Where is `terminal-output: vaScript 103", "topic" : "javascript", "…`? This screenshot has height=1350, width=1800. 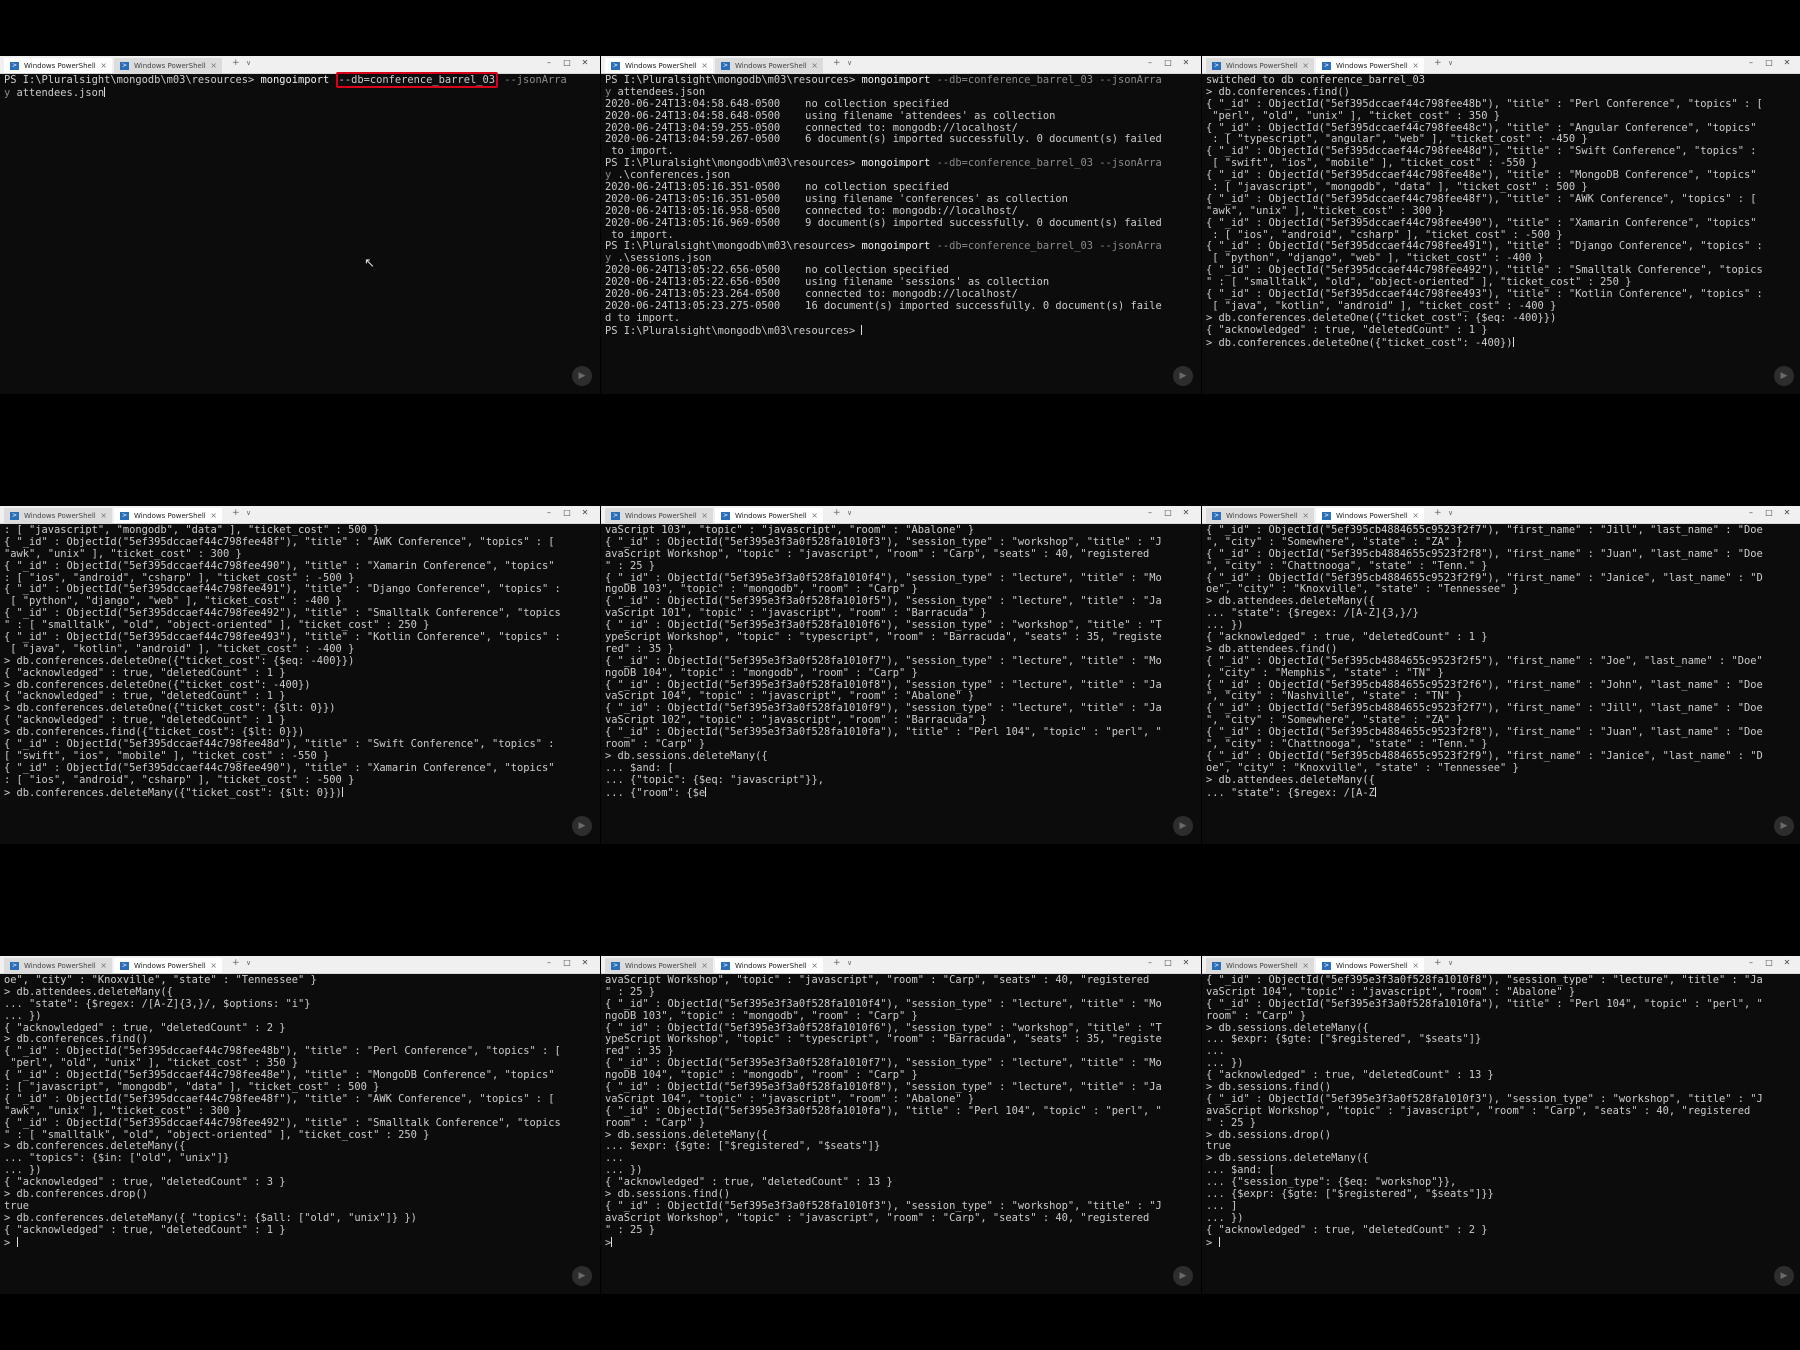
terminal-output: vaScript 103", "topic" : "javascript", "… is located at coordinates (901, 684).